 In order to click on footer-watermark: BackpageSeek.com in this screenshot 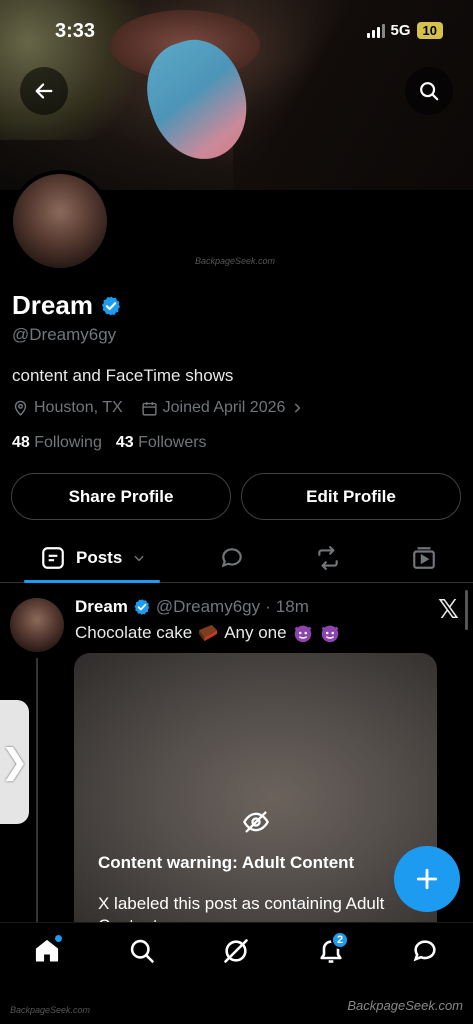, I will do `click(405, 1005)`.